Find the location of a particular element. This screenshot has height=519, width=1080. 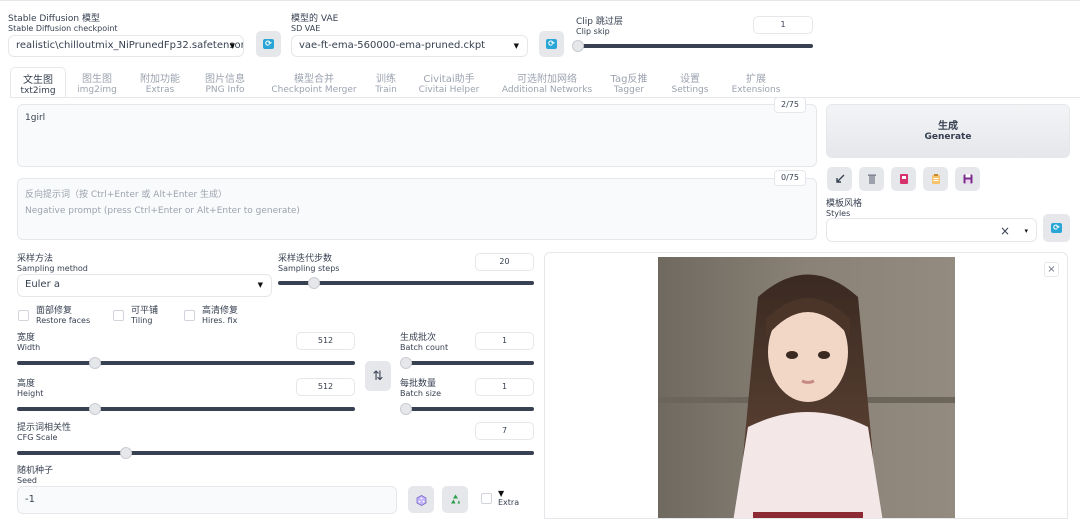

extra-seed-checkbox is located at coordinates (486, 498).